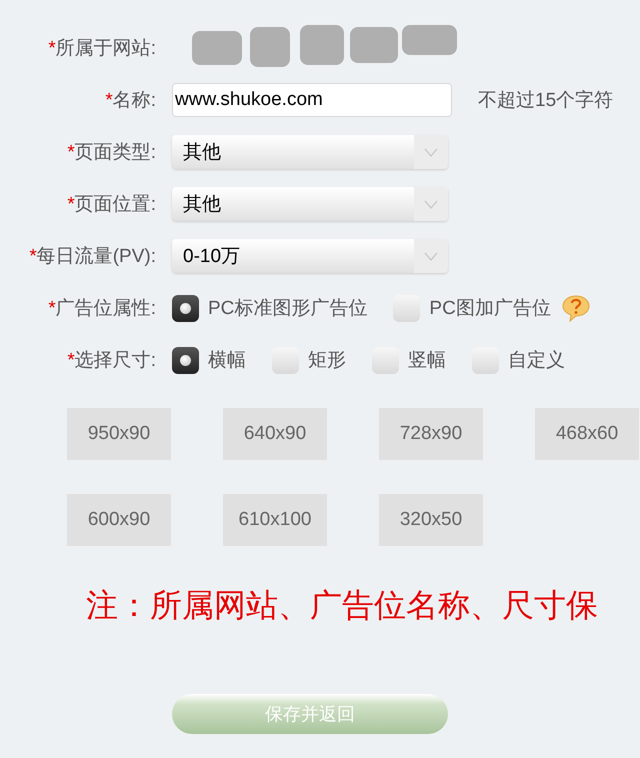  What do you see at coordinates (342, 605) in the screenshot?
I see `note-text: 注：所属网站、广告位名称、尺寸保` at bounding box center [342, 605].